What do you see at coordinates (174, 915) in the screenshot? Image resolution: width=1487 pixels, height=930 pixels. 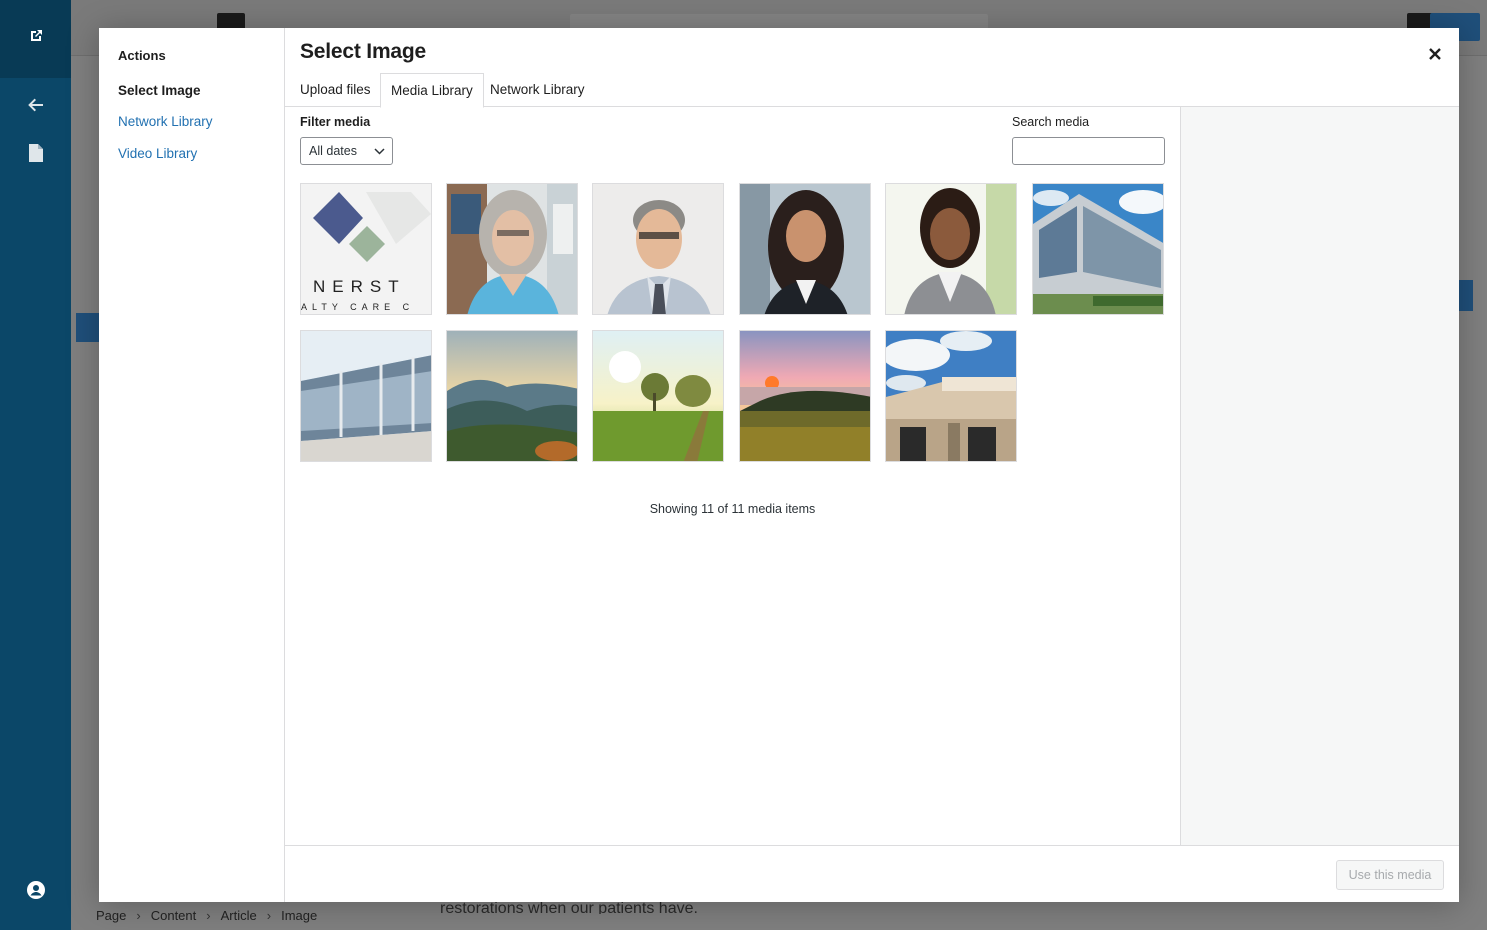 I see `breadcrumb-item: Content` at bounding box center [174, 915].